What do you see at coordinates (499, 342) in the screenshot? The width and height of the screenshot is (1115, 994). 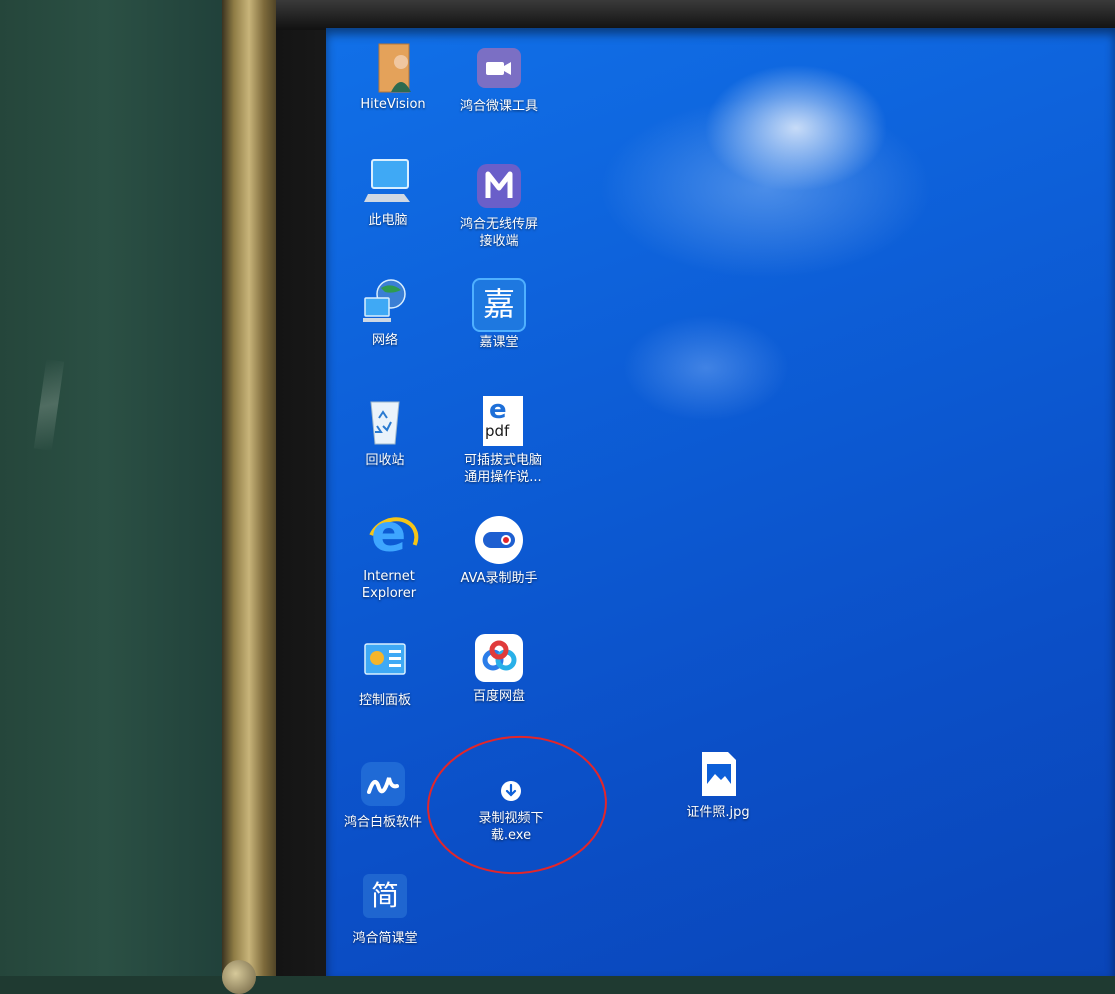 I see `icon-label: 嘉课堂` at bounding box center [499, 342].